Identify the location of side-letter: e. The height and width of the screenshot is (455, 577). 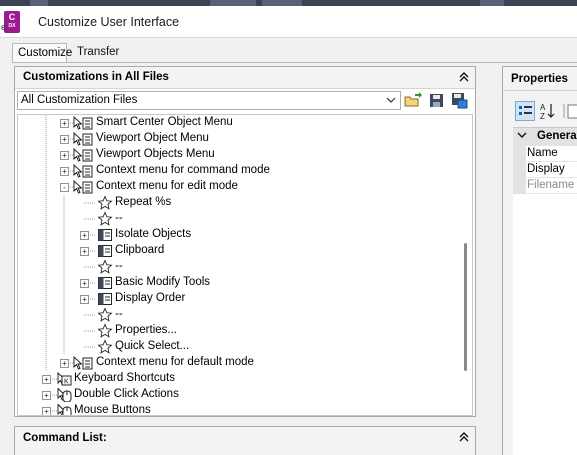
(4, 27).